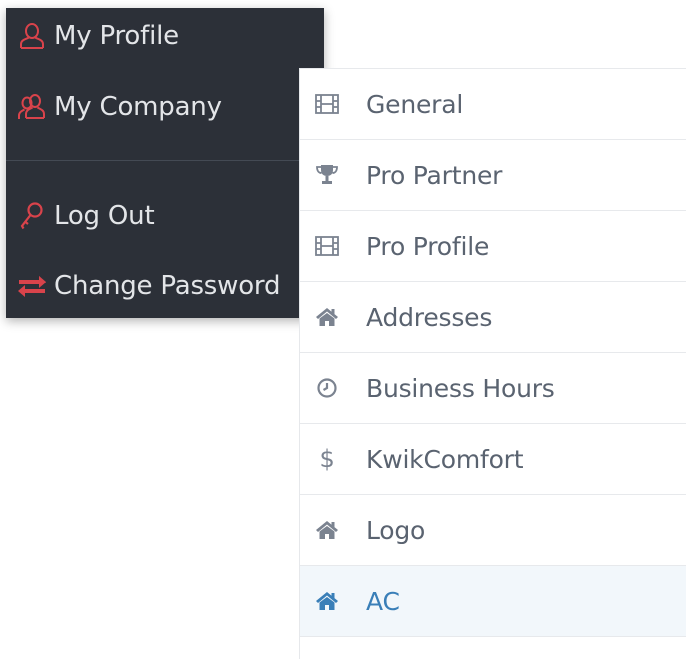 The height and width of the screenshot is (659, 686). I want to click on settings-nav-logo: Logo, so click(493, 530).